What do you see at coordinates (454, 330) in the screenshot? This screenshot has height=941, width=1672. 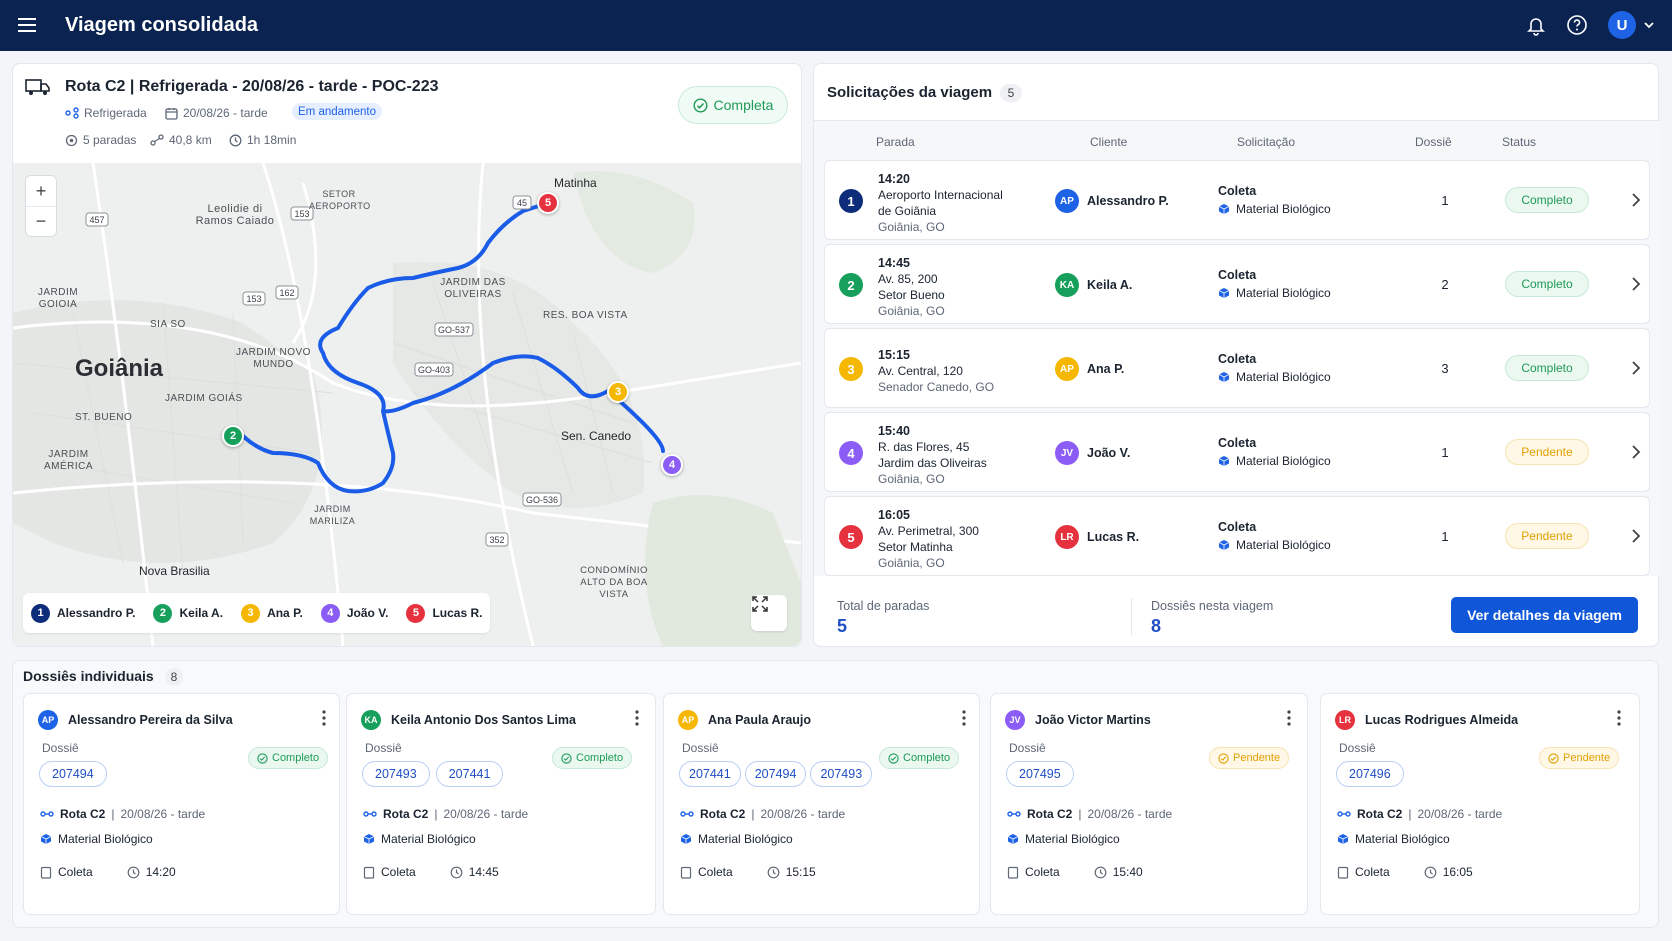 I see `road-label-go537: GO-537` at bounding box center [454, 330].